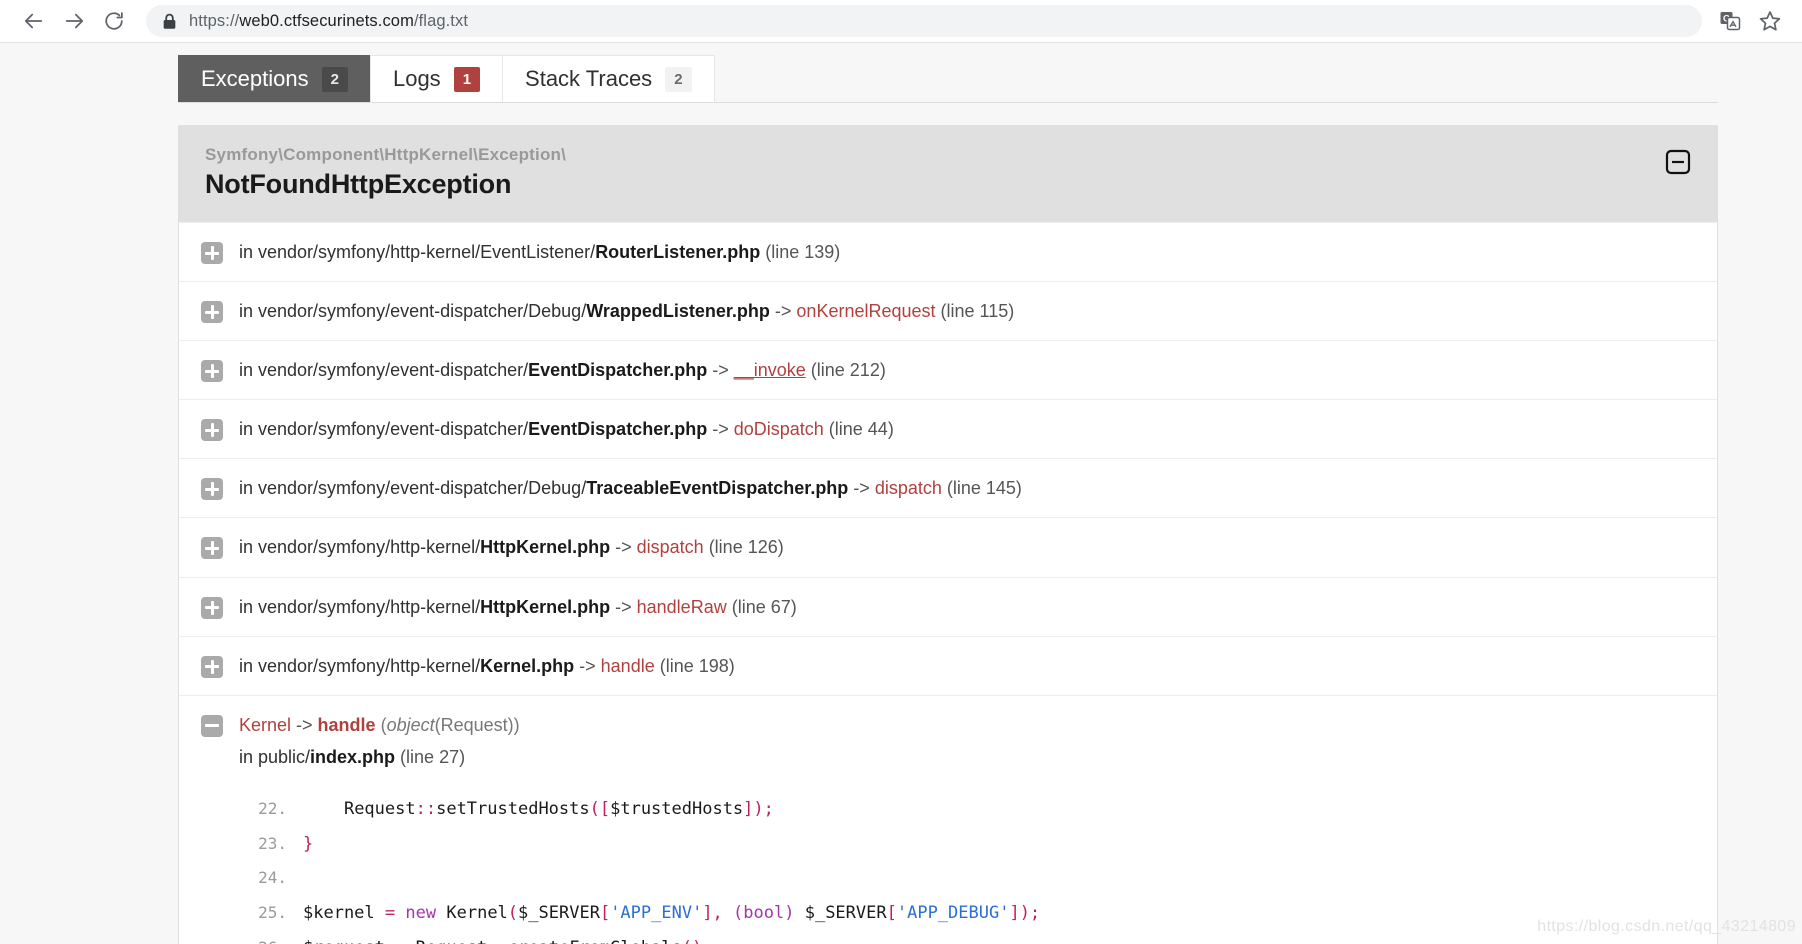 The image size is (1802, 944). What do you see at coordinates (386, 154) in the screenshot?
I see `exception-namespace: Symfony\Component\HttpKernel\Exception\` at bounding box center [386, 154].